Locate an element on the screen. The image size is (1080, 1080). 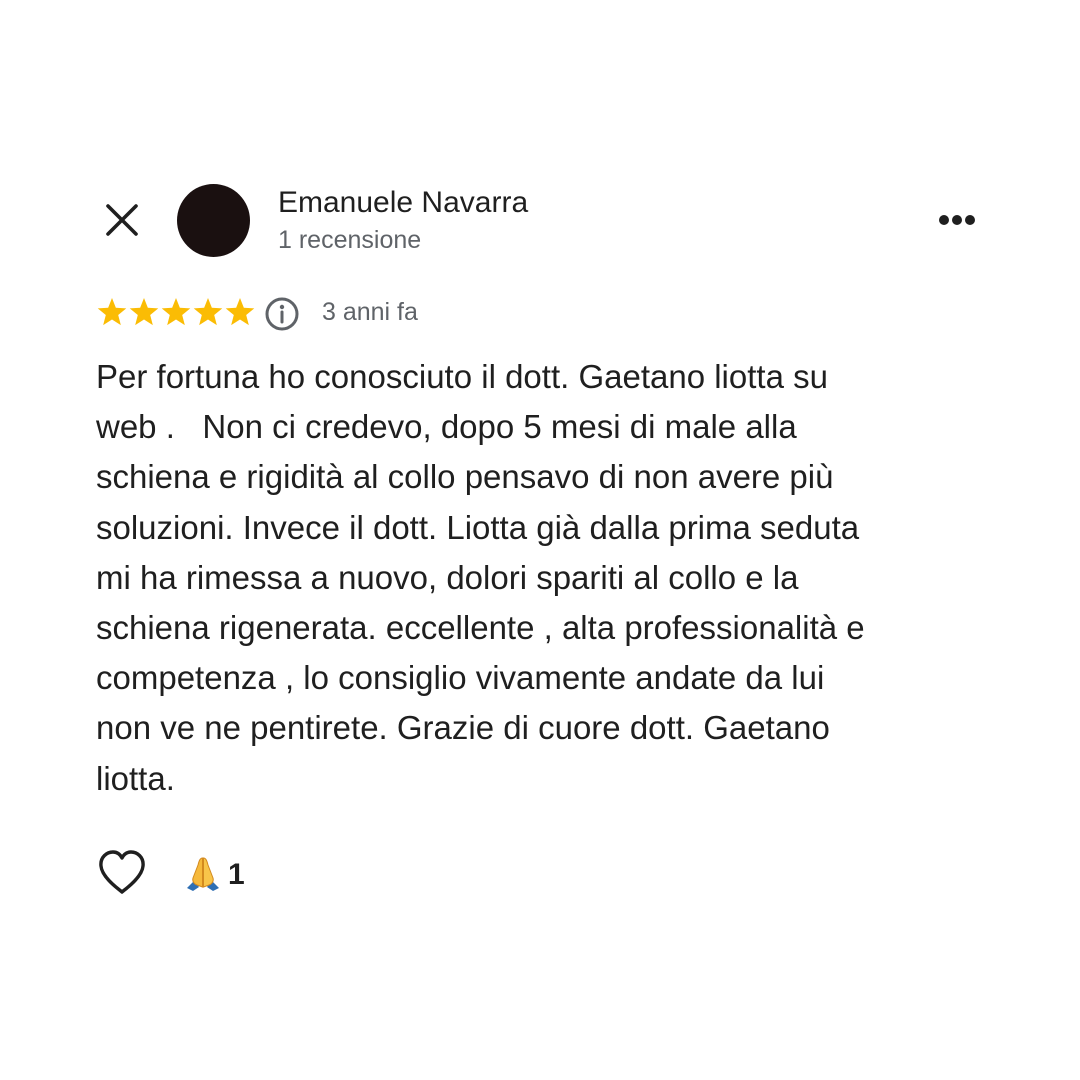
close-button is located at coordinates (122, 220).